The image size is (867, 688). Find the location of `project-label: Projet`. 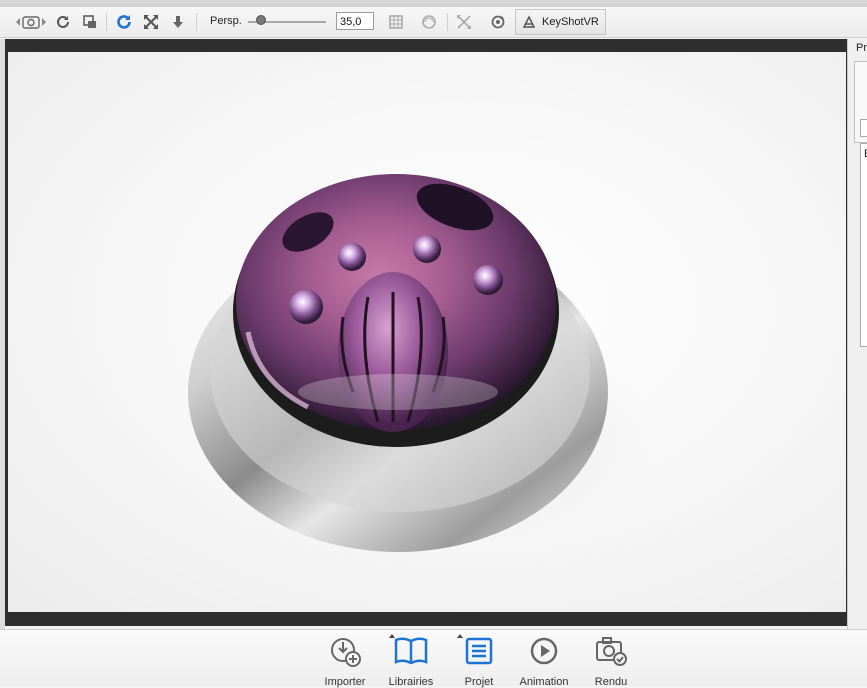

project-label: Projet is located at coordinates (479, 682).